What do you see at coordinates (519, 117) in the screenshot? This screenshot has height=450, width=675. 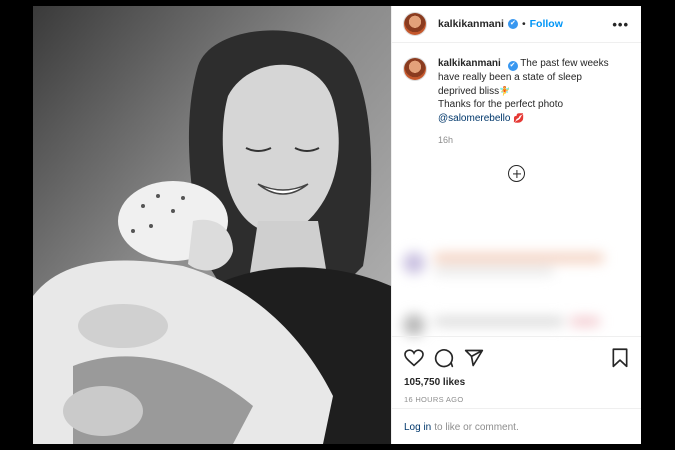 I see `lips-emoji: 💋` at bounding box center [519, 117].